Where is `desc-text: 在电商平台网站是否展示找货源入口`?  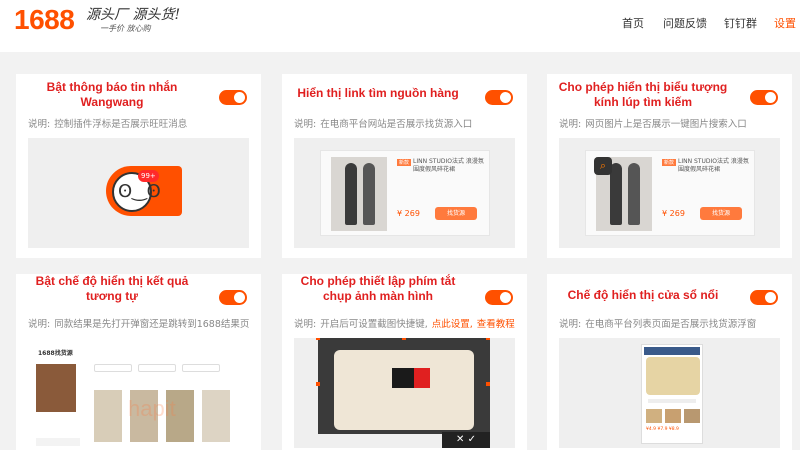
desc-text: 在电商平台网站是否展示找货源入口 is located at coordinates (396, 124).